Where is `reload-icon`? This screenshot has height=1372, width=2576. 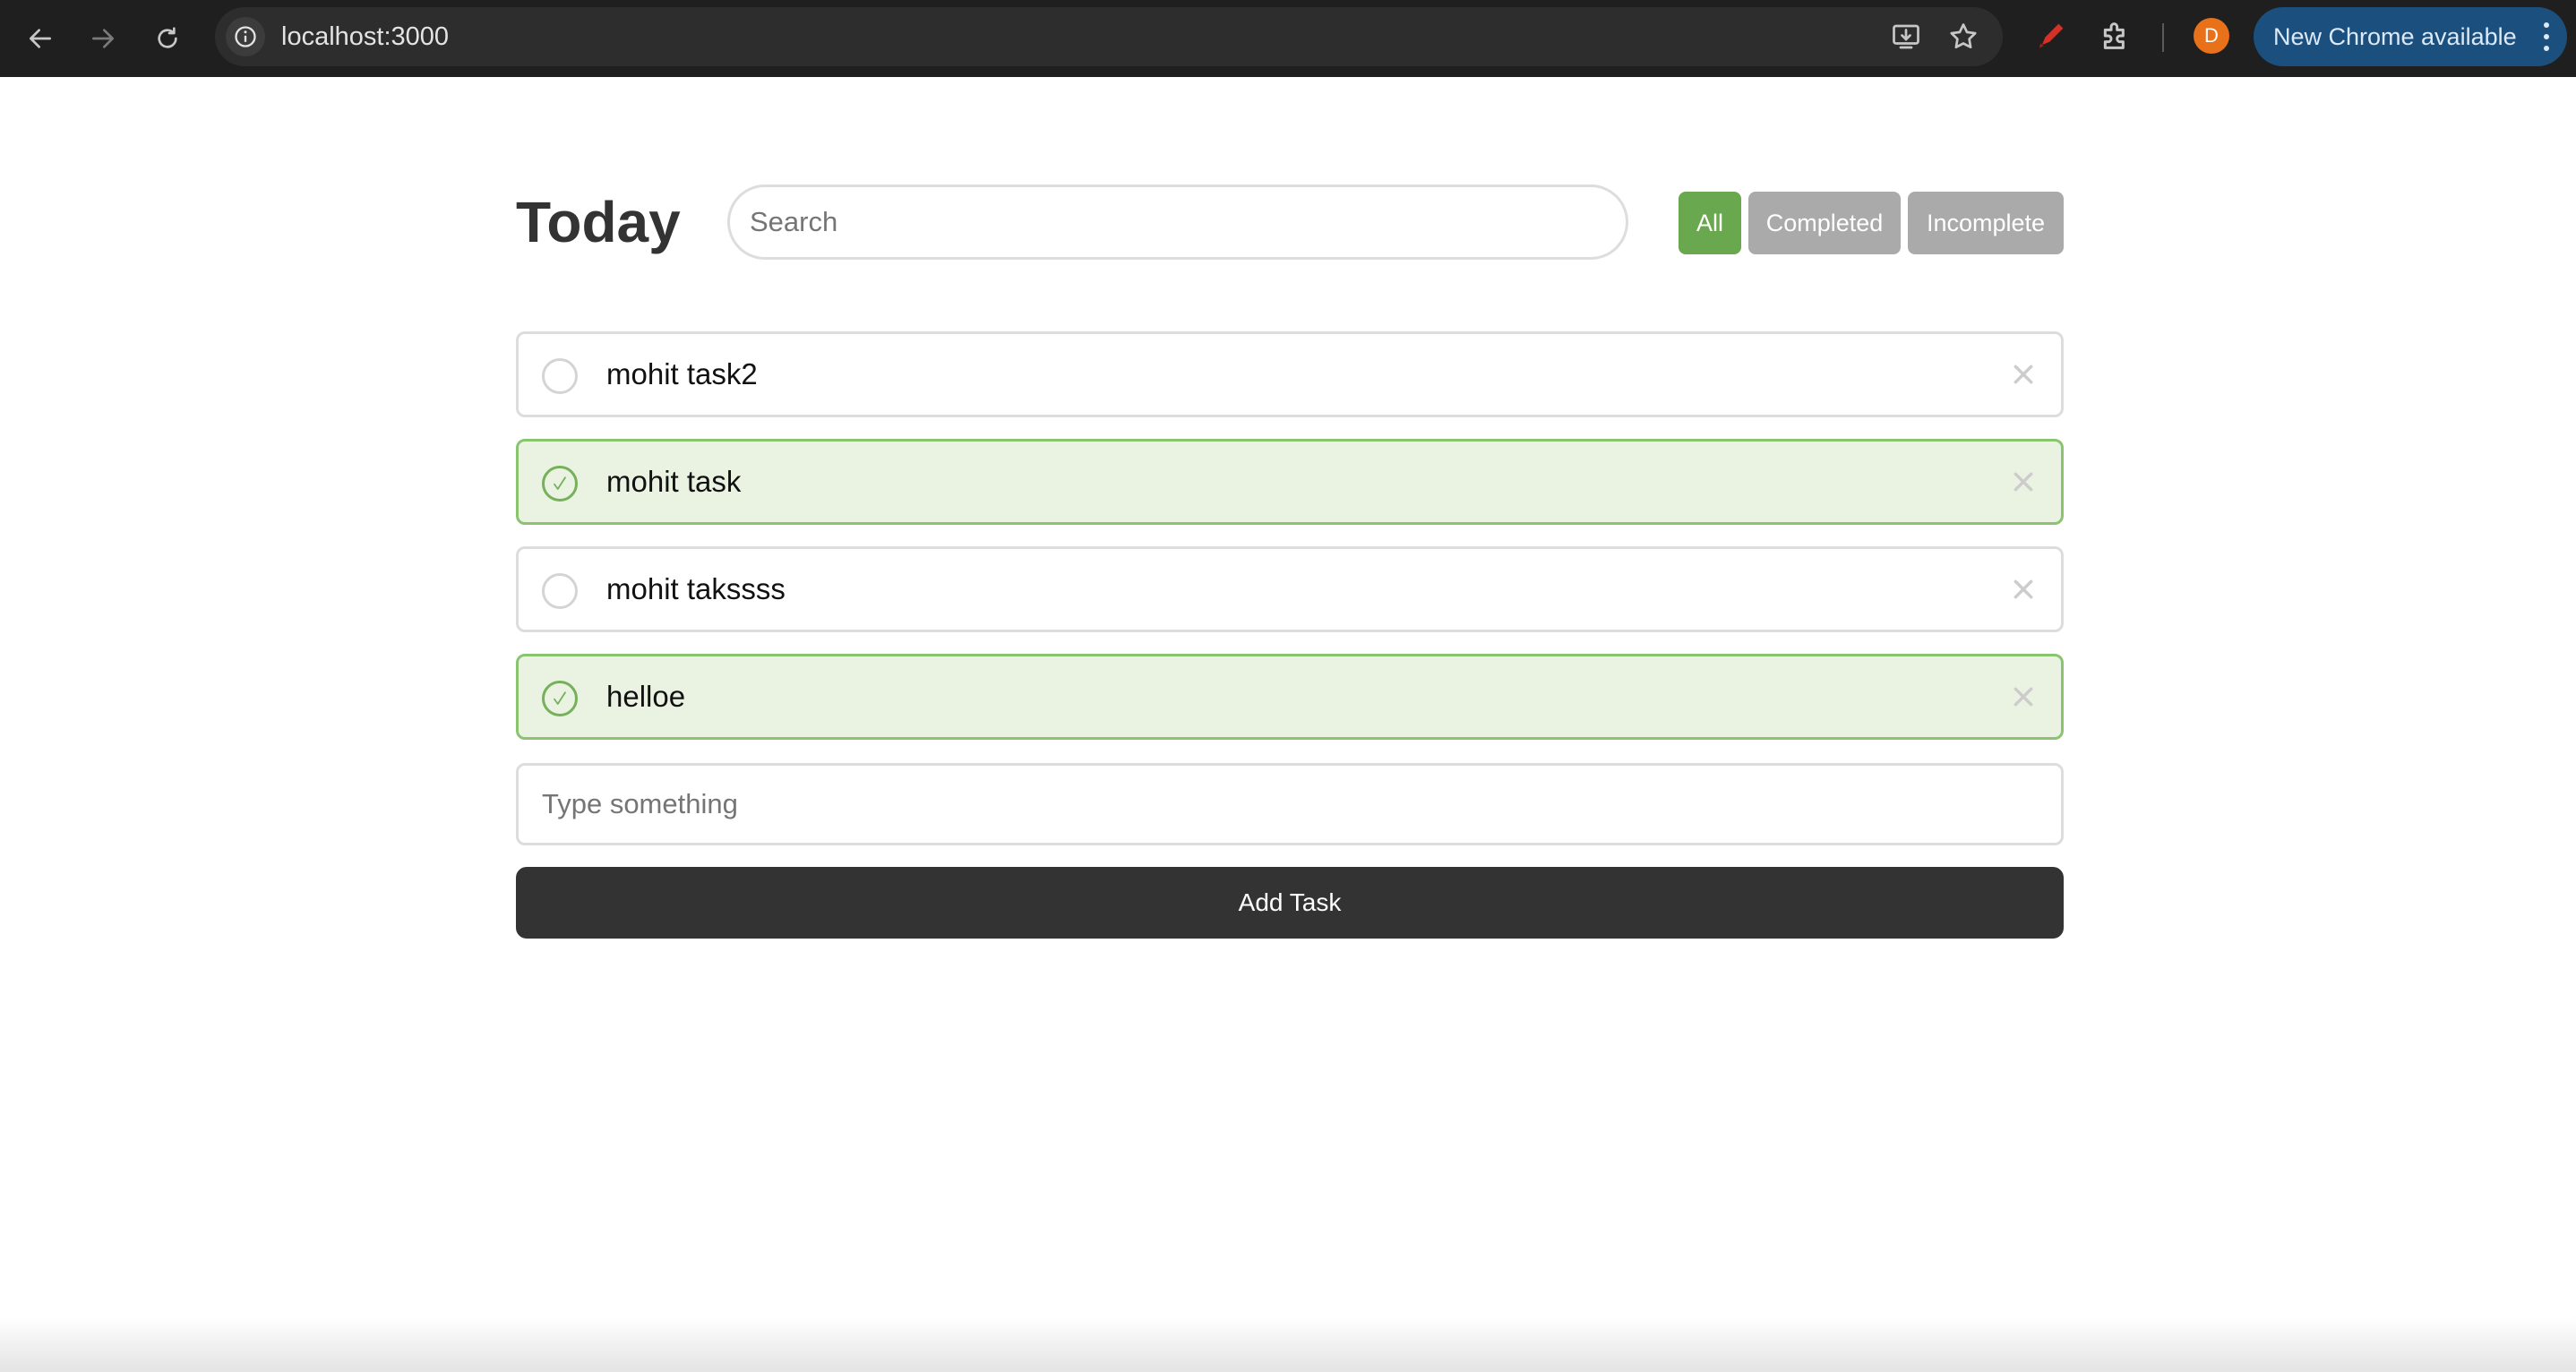 reload-icon is located at coordinates (167, 37).